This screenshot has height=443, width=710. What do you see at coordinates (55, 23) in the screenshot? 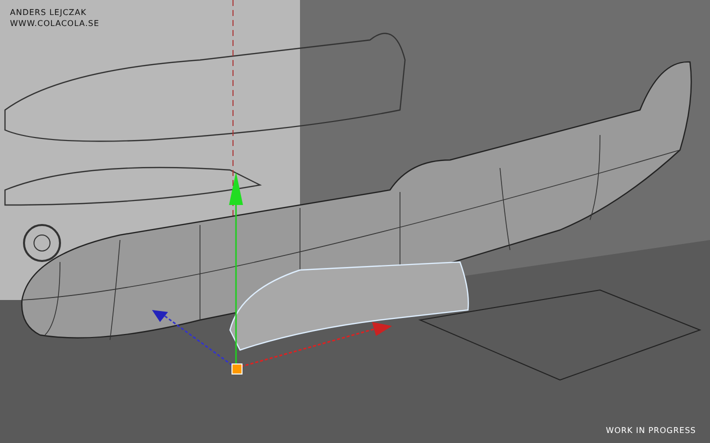
I see `website-link: WWW.COLACOLA.SE` at bounding box center [55, 23].